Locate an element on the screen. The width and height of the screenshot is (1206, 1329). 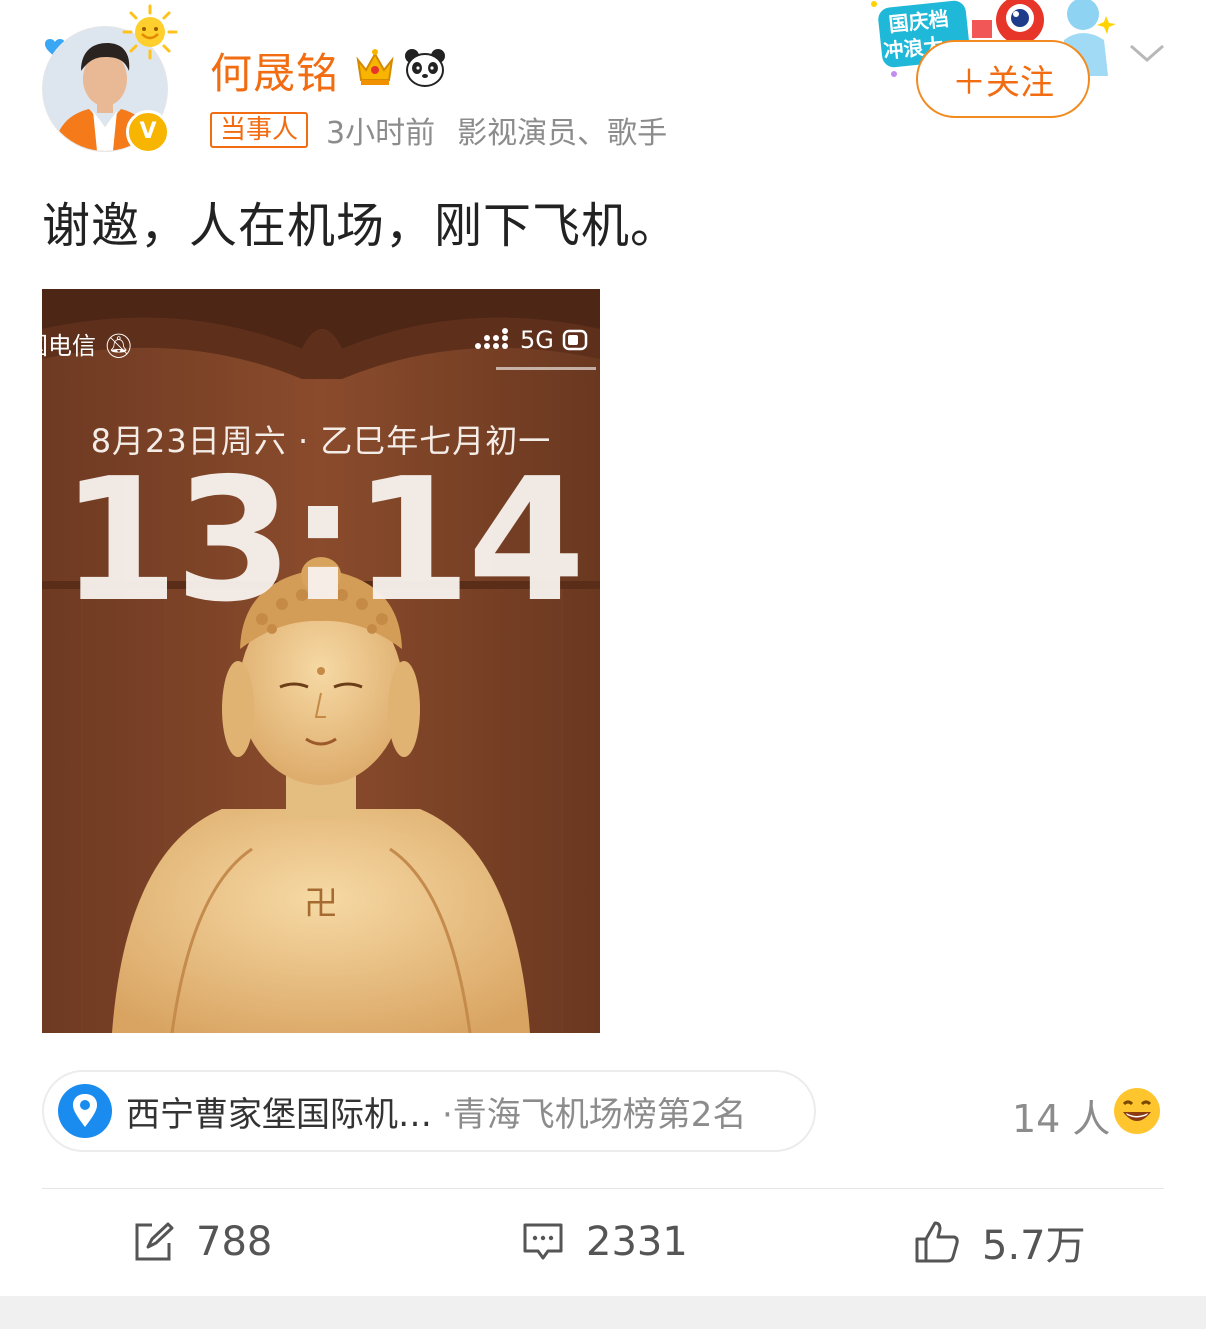
repost-button: 788 is located at coordinates (202, 1242).